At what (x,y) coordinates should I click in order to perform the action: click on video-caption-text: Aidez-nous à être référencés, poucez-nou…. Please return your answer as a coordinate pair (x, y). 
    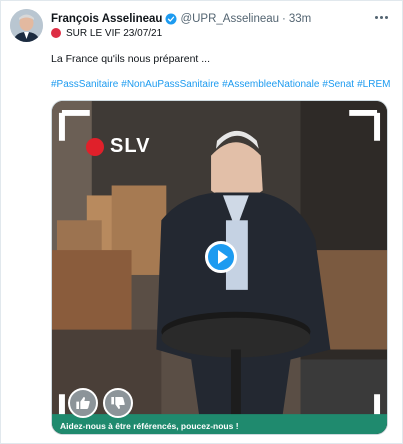
    Looking at the image, I should click on (149, 426).